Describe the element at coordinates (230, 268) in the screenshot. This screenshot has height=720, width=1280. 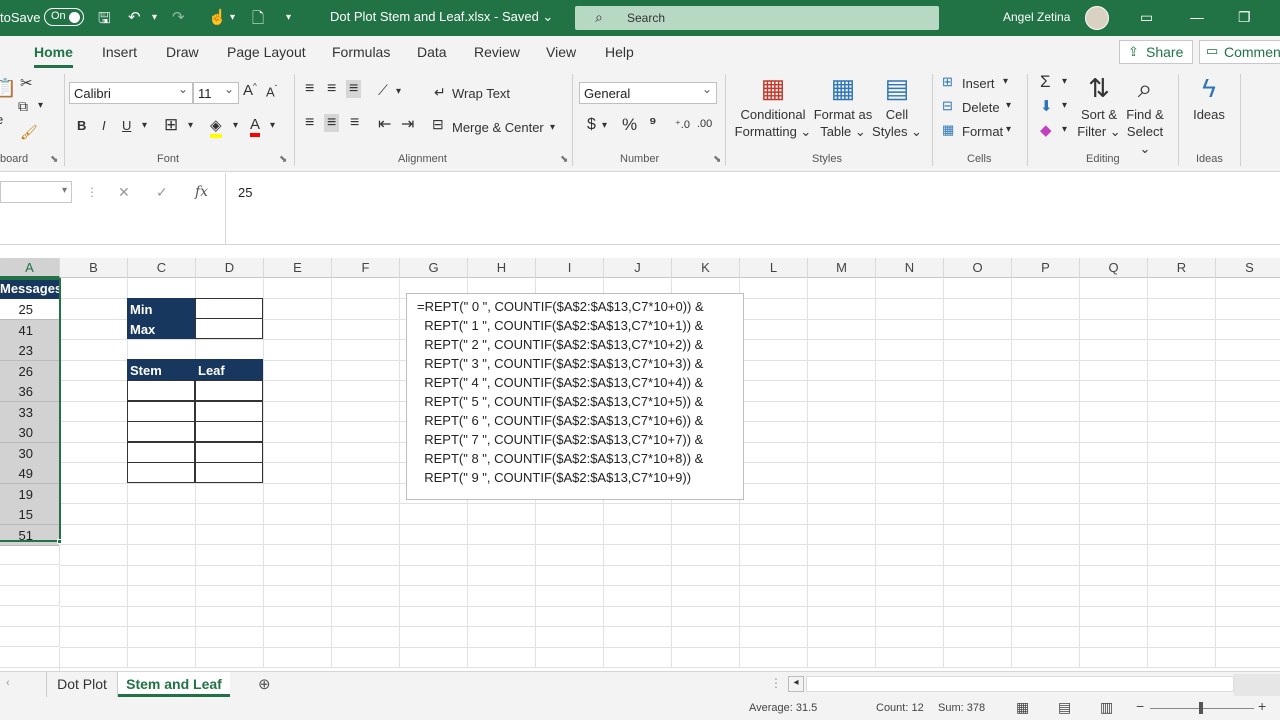
I see `column-header-d: D` at that location.